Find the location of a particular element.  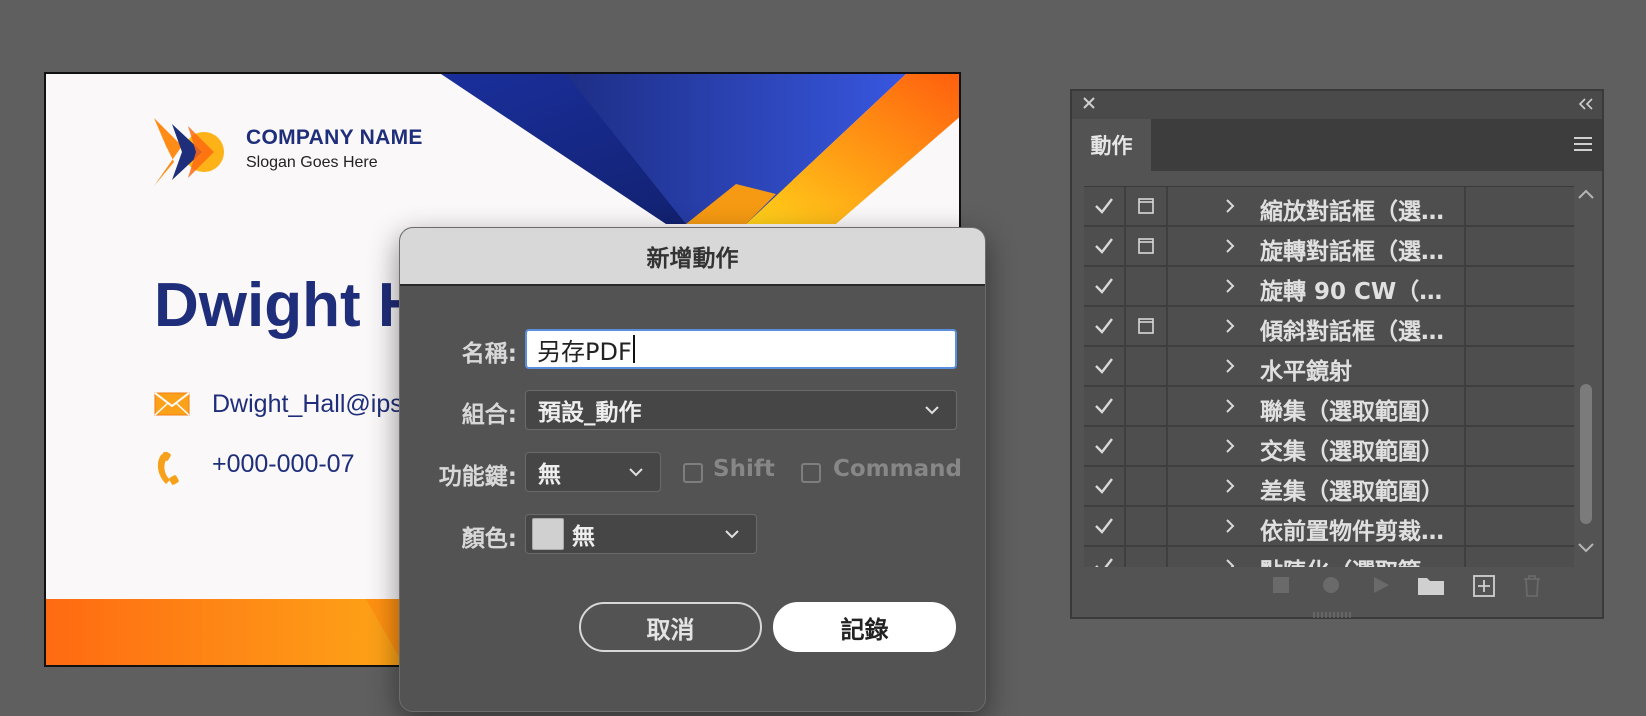

record-button: 記錄 is located at coordinates (864, 627).